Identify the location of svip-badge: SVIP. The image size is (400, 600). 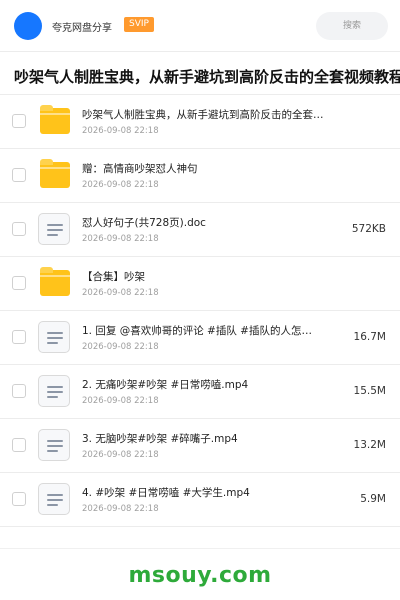
(139, 24).